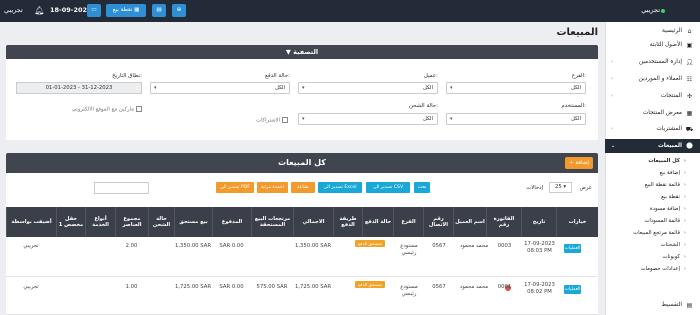  Describe the element at coordinates (663, 11) in the screenshot. I see `online-status-icon` at that location.